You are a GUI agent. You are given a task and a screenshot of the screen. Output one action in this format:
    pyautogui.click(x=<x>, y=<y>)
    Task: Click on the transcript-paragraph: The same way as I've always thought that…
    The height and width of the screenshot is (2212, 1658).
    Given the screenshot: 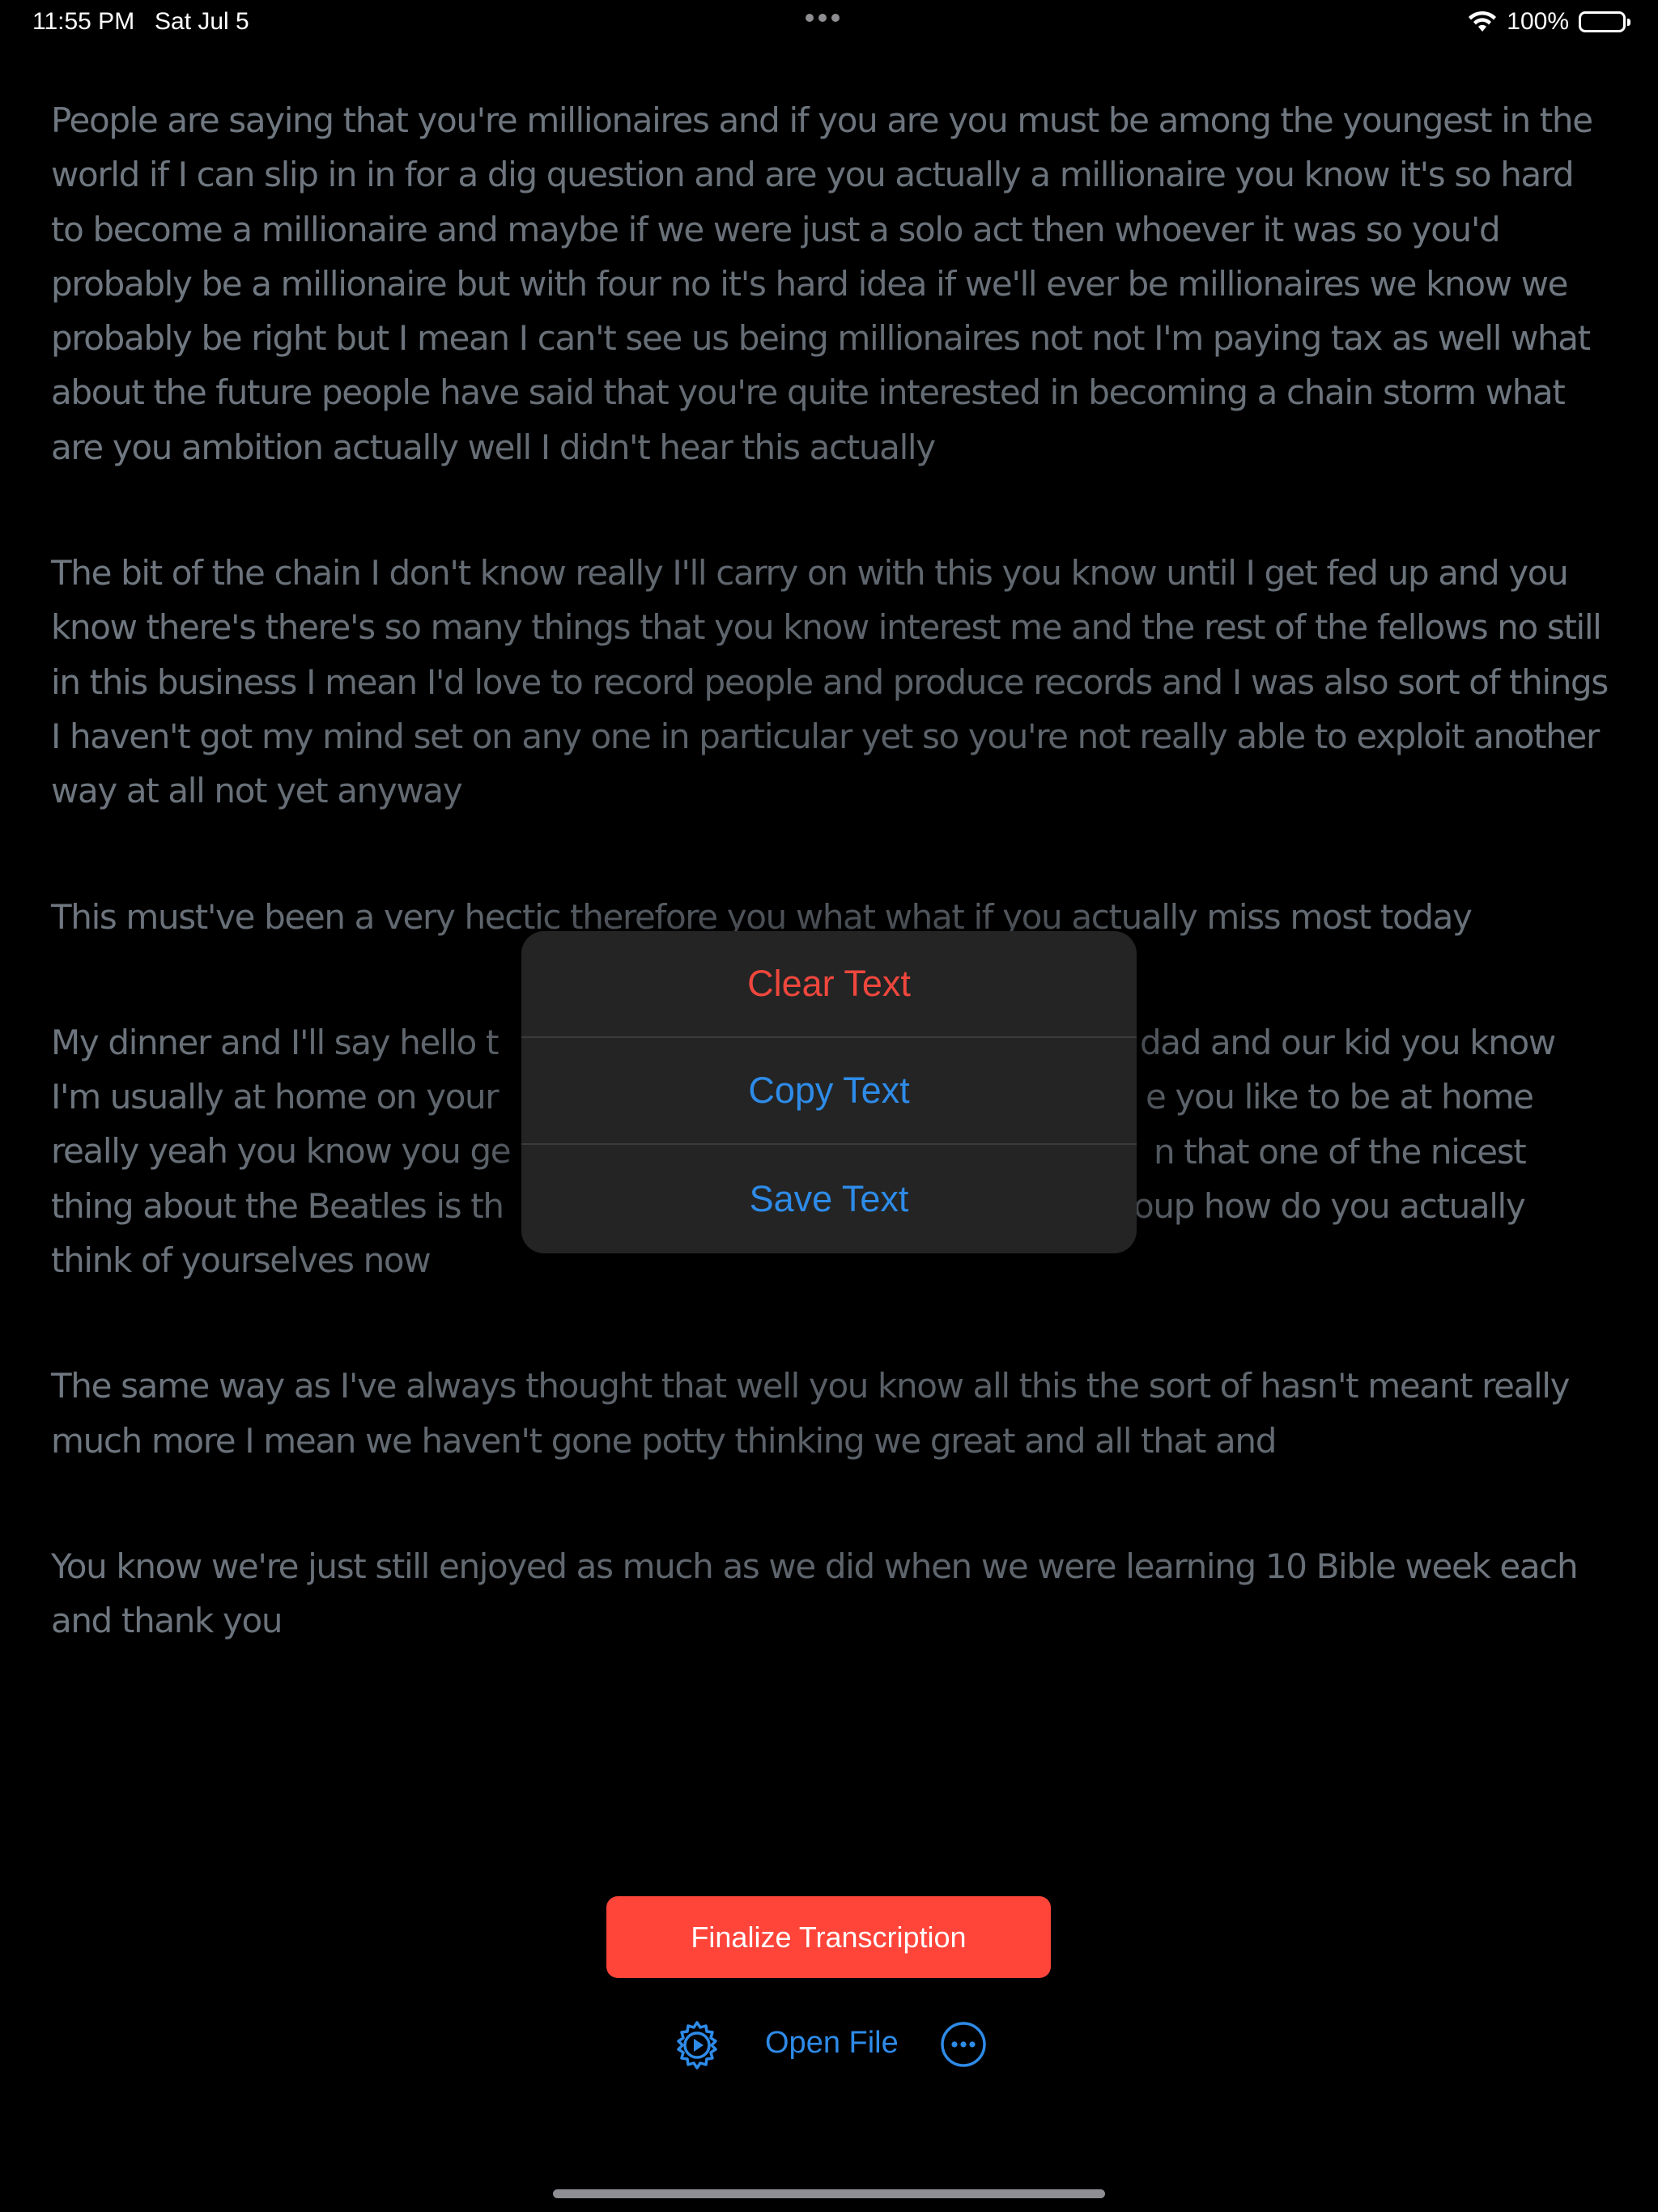 What is the action you would take?
    pyautogui.click(x=810, y=1414)
    